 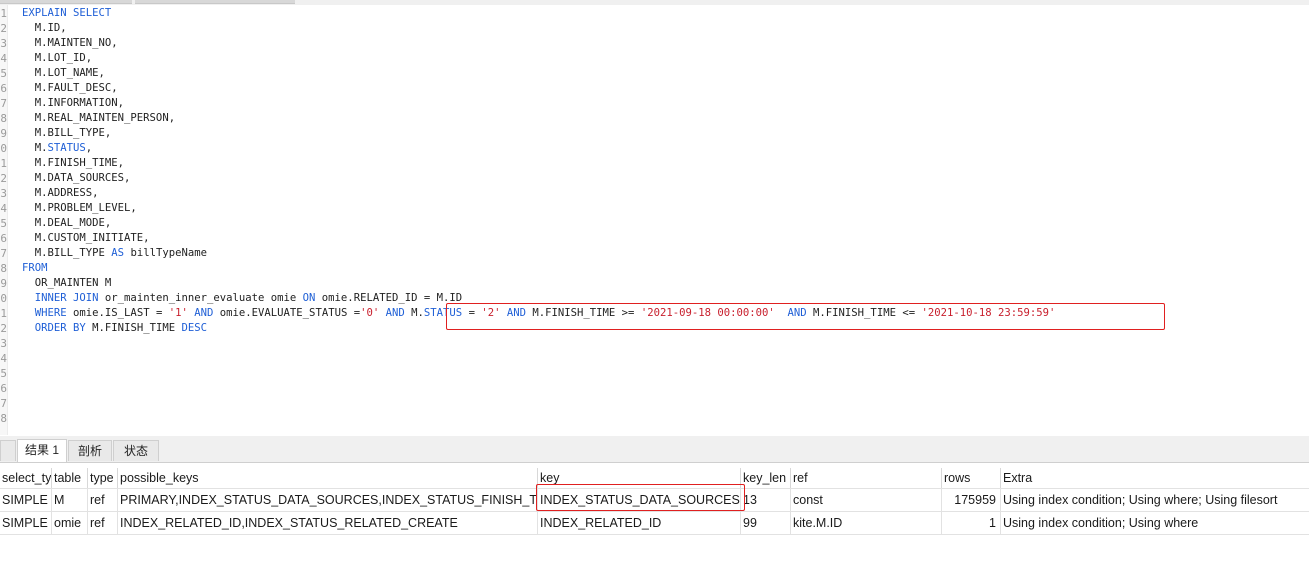 What do you see at coordinates (639, 523) in the screenshot?
I see `cell-key: INDEX_RELATED_ID` at bounding box center [639, 523].